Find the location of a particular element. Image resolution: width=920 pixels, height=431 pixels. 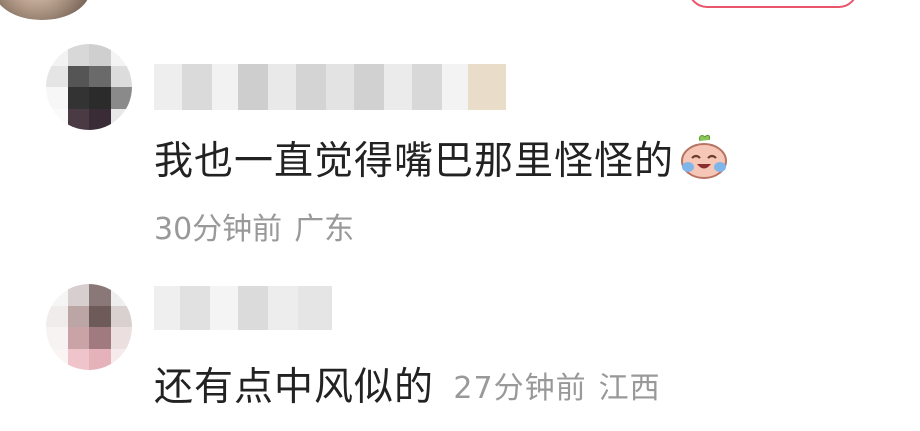

comment-text: 我也一直觉得嘴巴那里怪怪的 is located at coordinates (442, 160).